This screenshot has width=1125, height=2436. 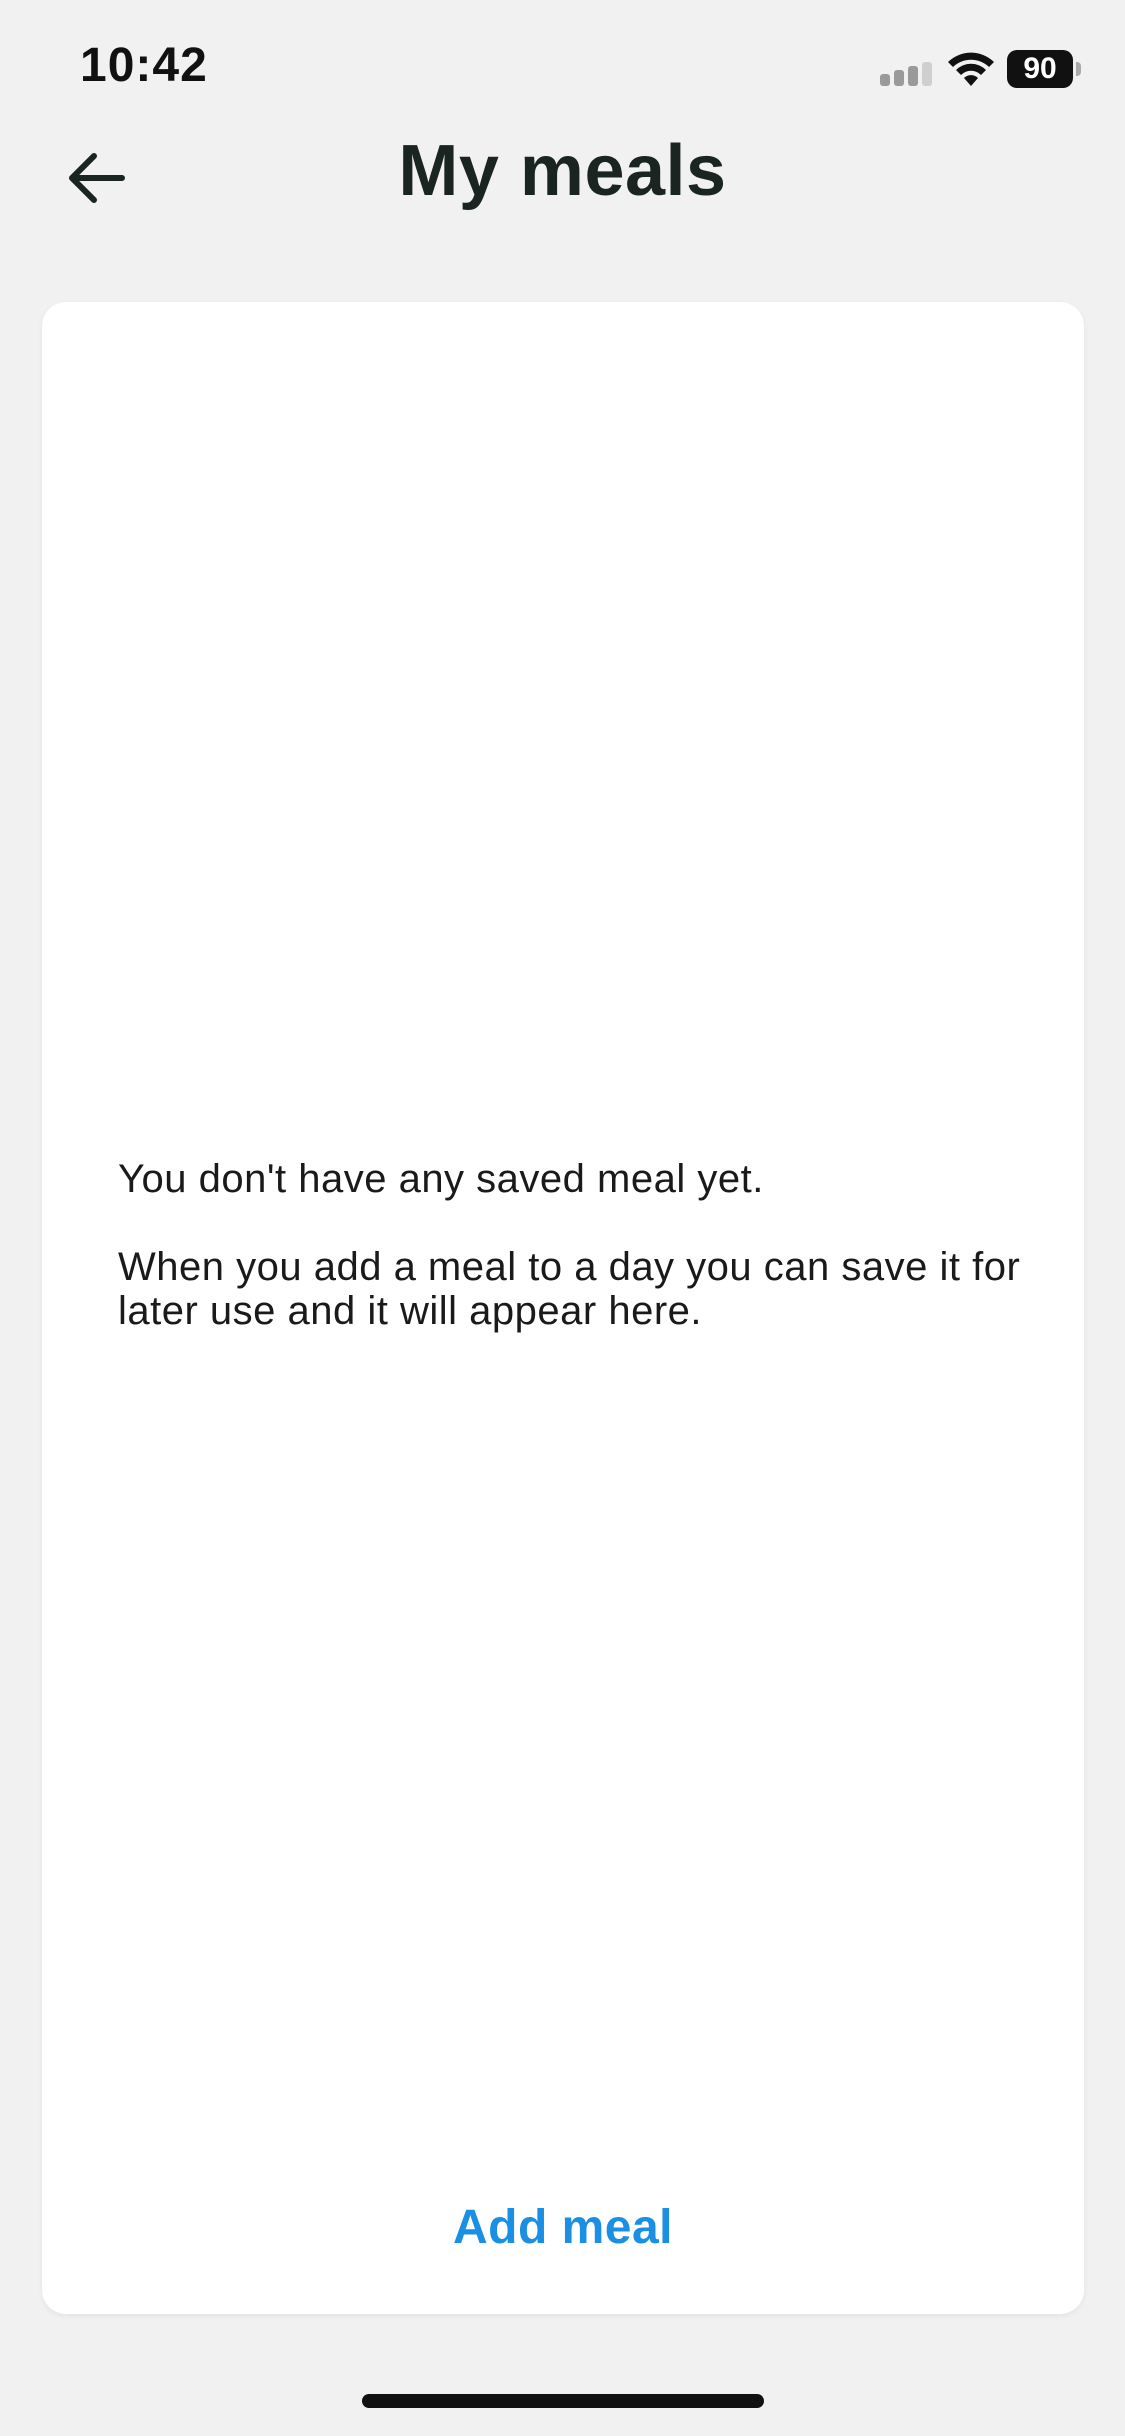 What do you see at coordinates (971, 68) in the screenshot?
I see `wifi-icon` at bounding box center [971, 68].